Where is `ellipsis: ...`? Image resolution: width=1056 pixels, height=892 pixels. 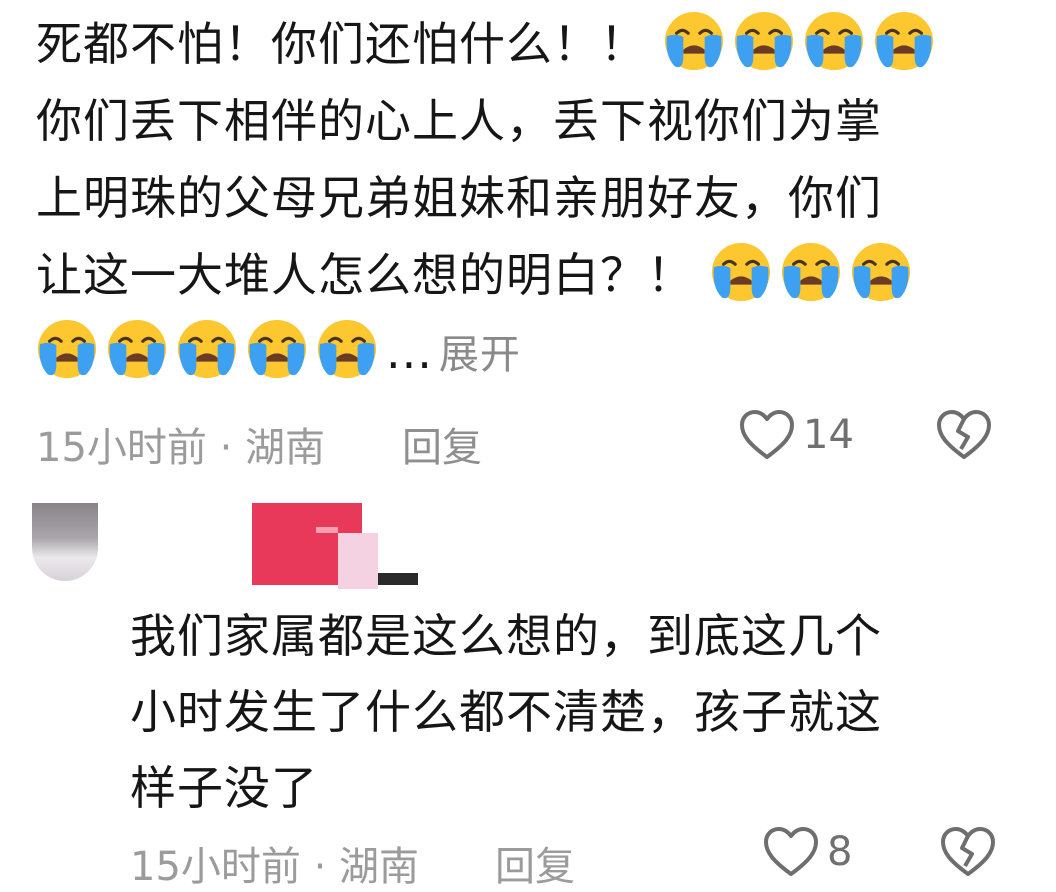 ellipsis: ... is located at coordinates (409, 352).